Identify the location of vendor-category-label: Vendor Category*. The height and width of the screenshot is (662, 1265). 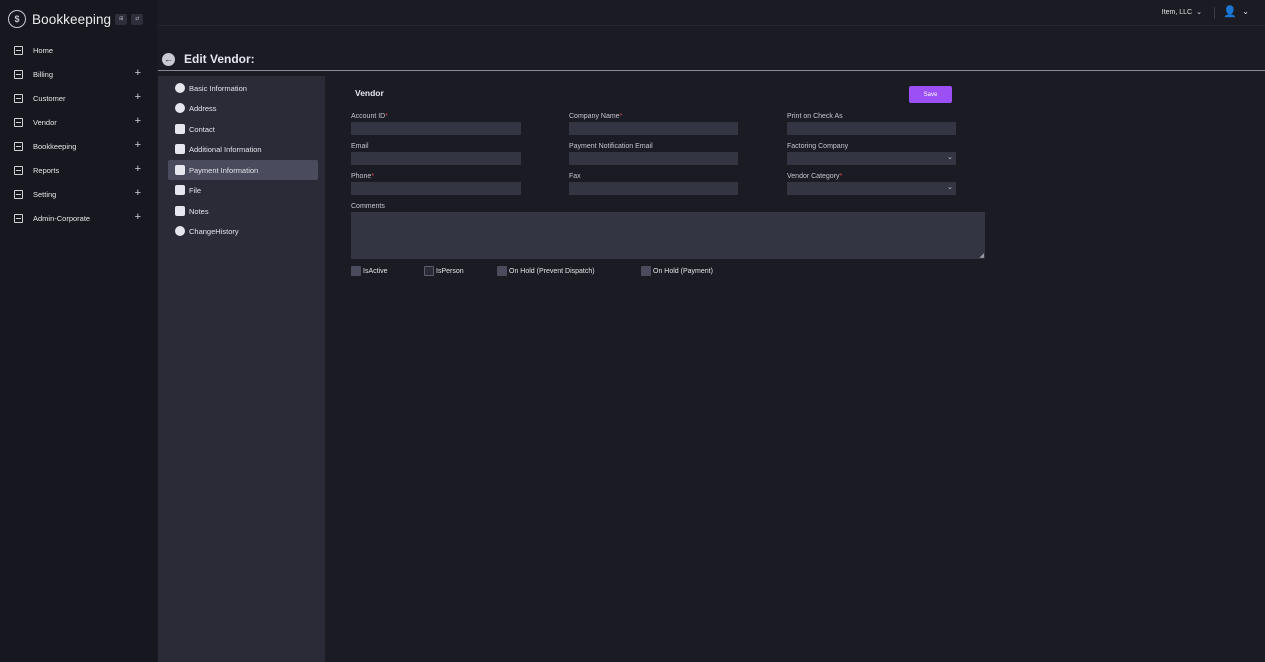
(815, 176).